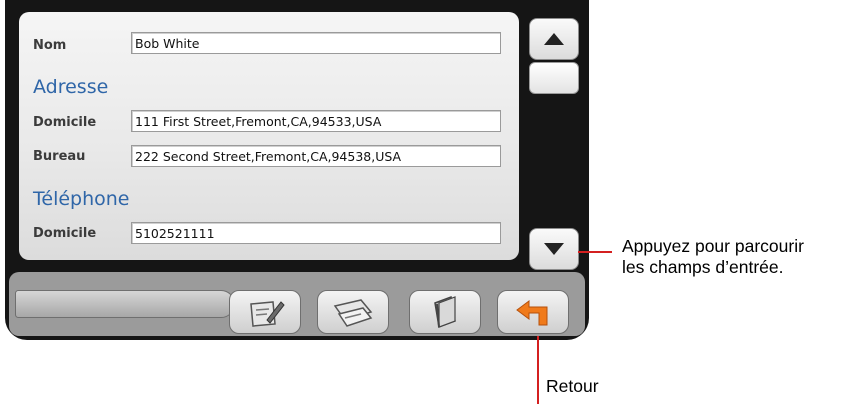 This screenshot has width=856, height=407. I want to click on annotation-lines, so click(574, 327).